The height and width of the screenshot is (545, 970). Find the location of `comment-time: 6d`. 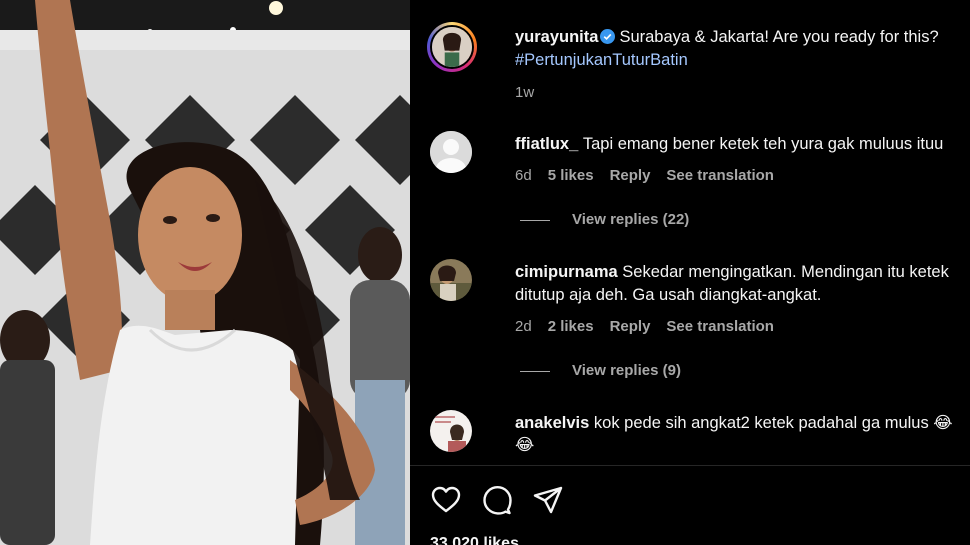

comment-time: 6d is located at coordinates (523, 175).